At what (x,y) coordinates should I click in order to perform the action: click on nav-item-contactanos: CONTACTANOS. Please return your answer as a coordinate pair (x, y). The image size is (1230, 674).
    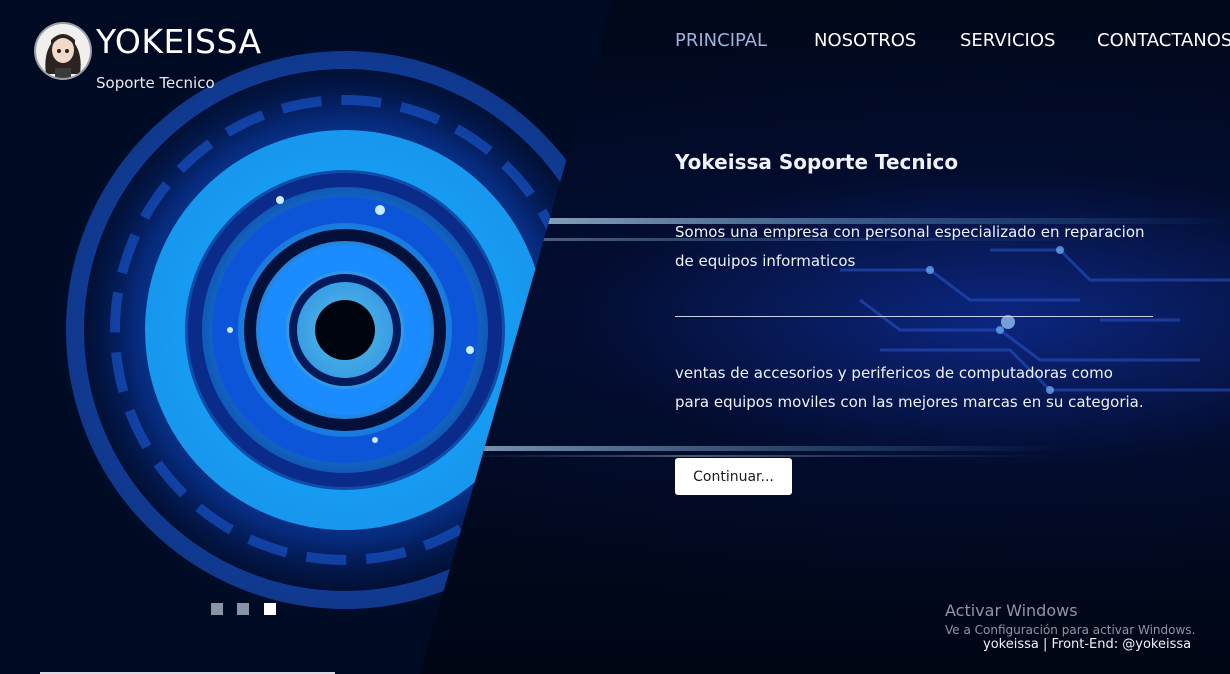
    Looking at the image, I should click on (1163, 40).